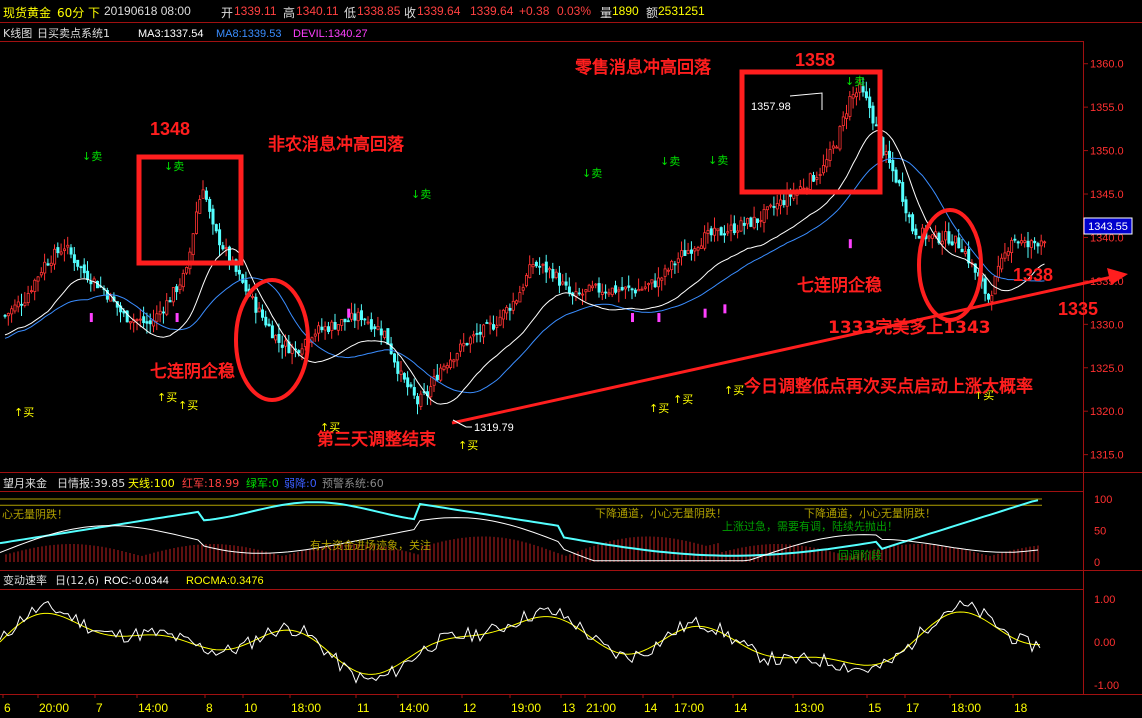 The width and height of the screenshot is (1142, 718). Describe the element at coordinates (1100, 532) in the screenshot. I see `panel2-tick-label: 50` at that location.